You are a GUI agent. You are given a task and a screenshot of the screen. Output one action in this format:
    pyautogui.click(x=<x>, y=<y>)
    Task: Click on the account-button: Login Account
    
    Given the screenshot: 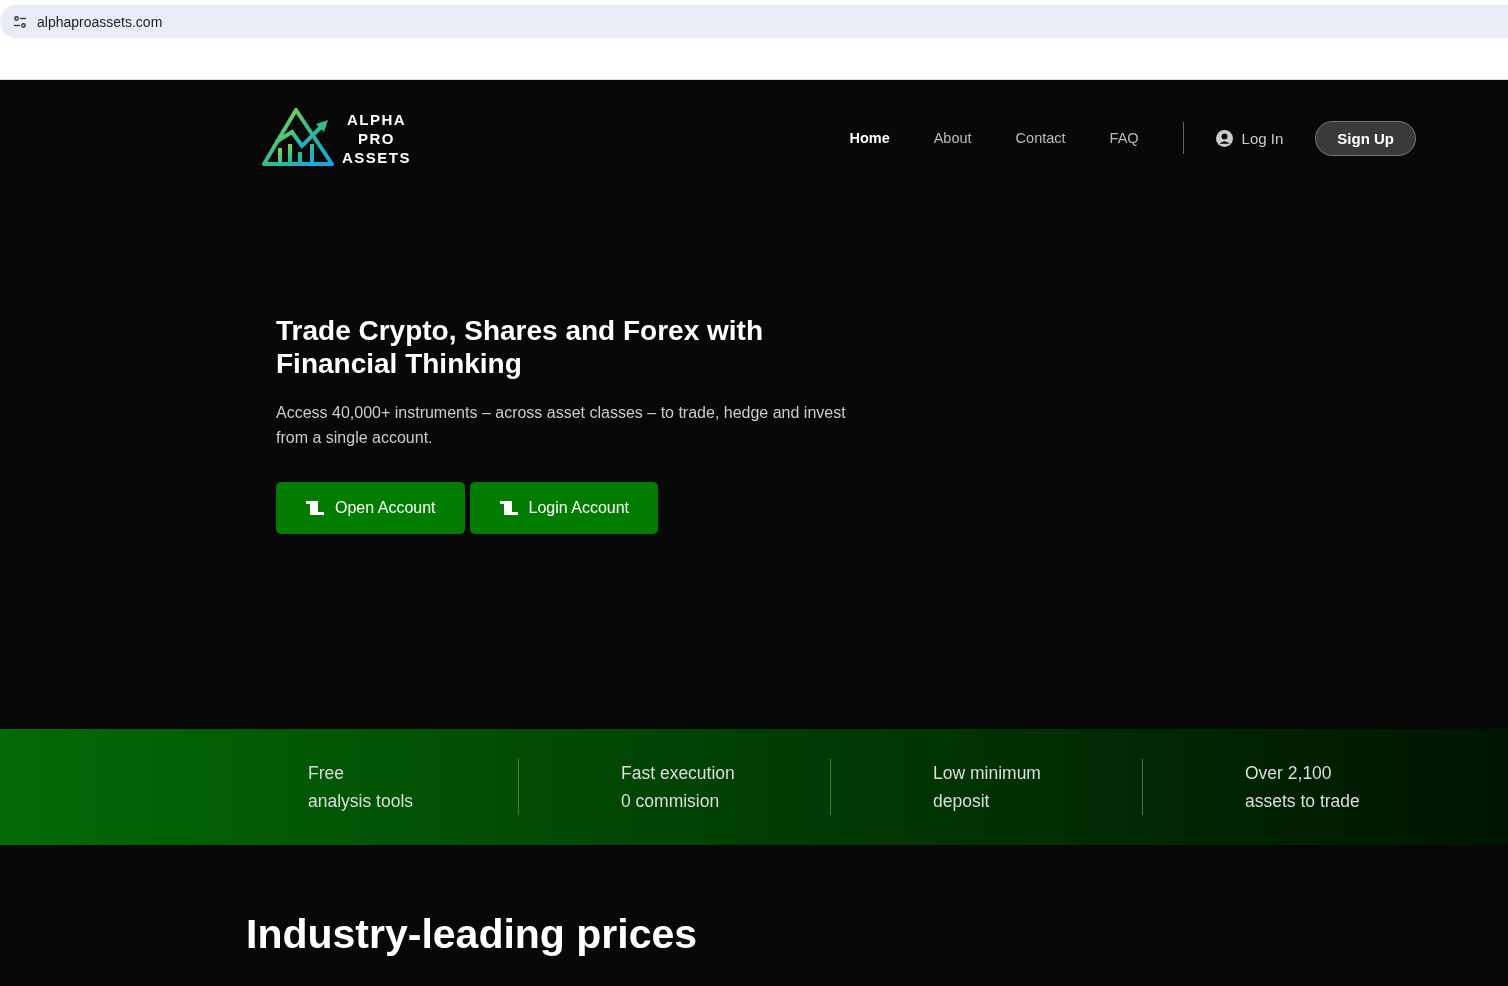 What is the action you would take?
    pyautogui.click(x=564, y=508)
    